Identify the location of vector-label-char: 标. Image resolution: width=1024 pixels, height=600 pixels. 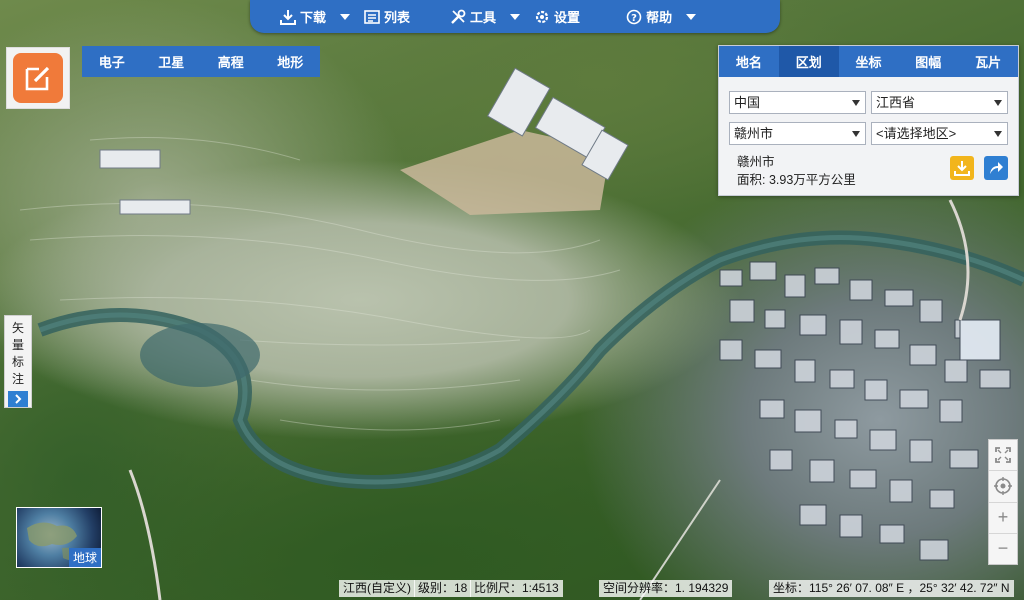
(17, 362).